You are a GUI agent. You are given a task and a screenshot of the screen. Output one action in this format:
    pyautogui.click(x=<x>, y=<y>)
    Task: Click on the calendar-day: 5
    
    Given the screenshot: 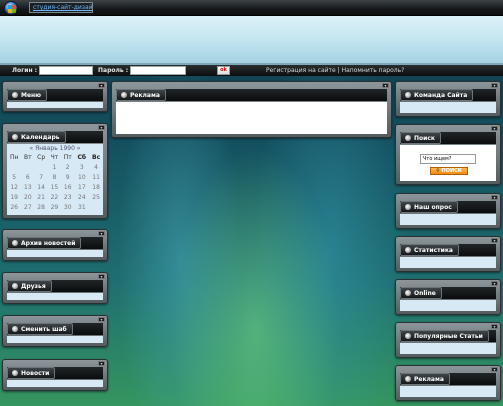 What is the action you would take?
    pyautogui.click(x=14, y=177)
    